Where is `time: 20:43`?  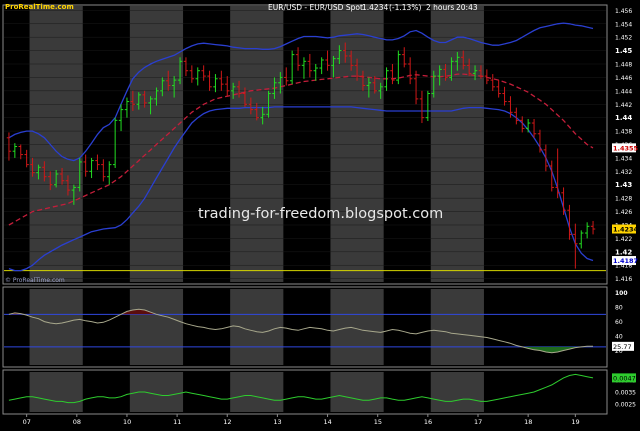
time: 20:43 is located at coordinates (467, 7).